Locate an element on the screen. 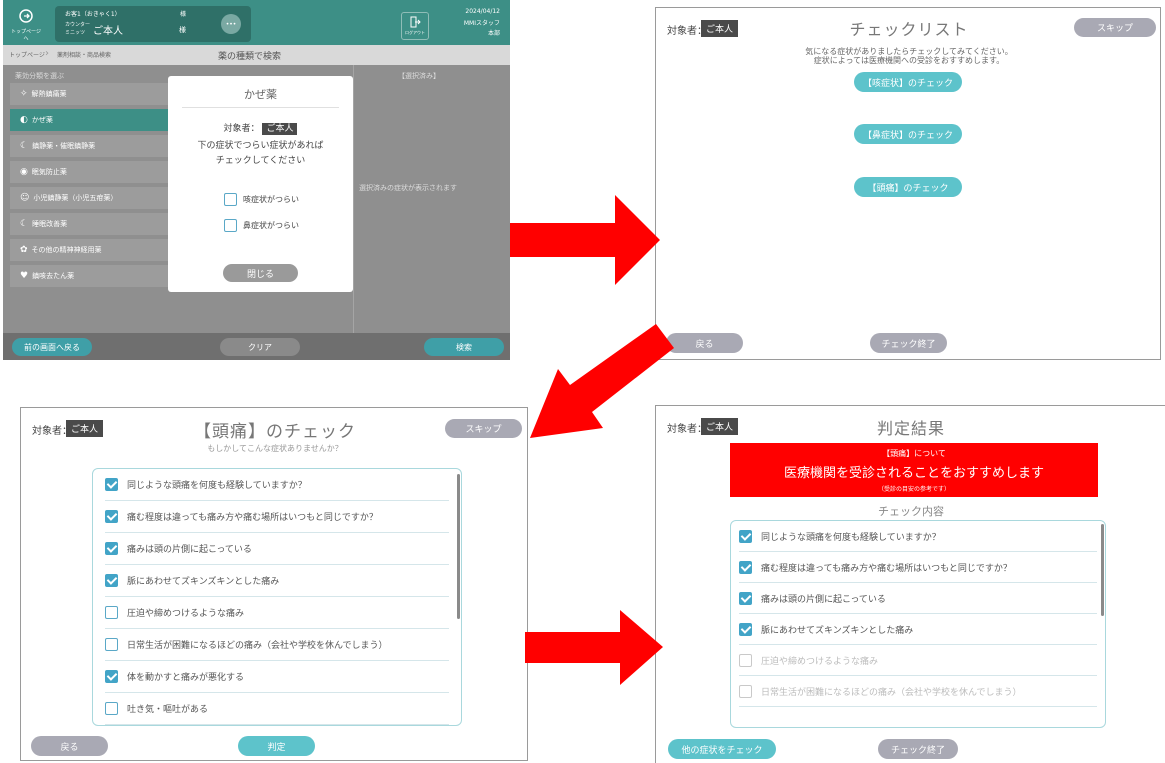 This screenshot has height=763, width=1165. judge-button: 判定 is located at coordinates (276, 746).